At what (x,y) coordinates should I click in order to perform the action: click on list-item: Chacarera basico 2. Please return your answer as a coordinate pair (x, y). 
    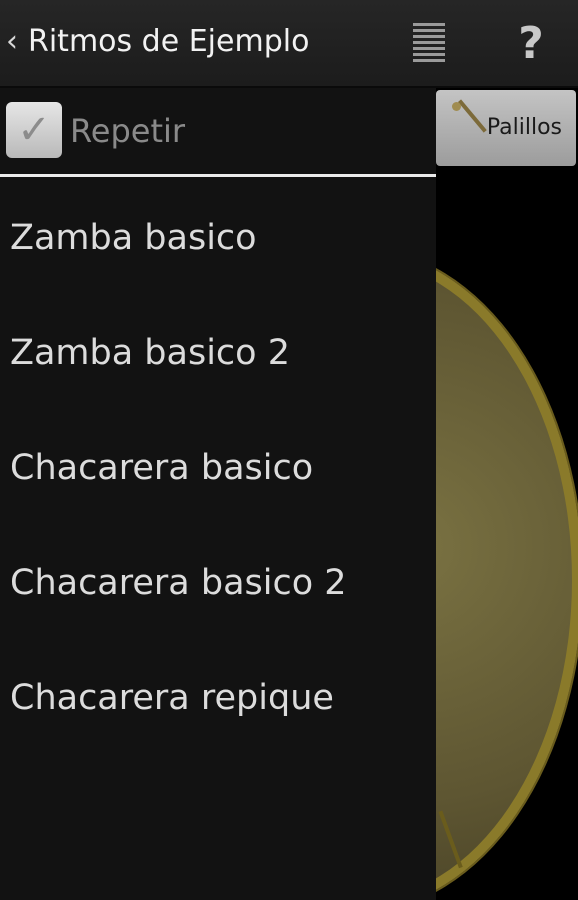
    Looking at the image, I should click on (218, 582).